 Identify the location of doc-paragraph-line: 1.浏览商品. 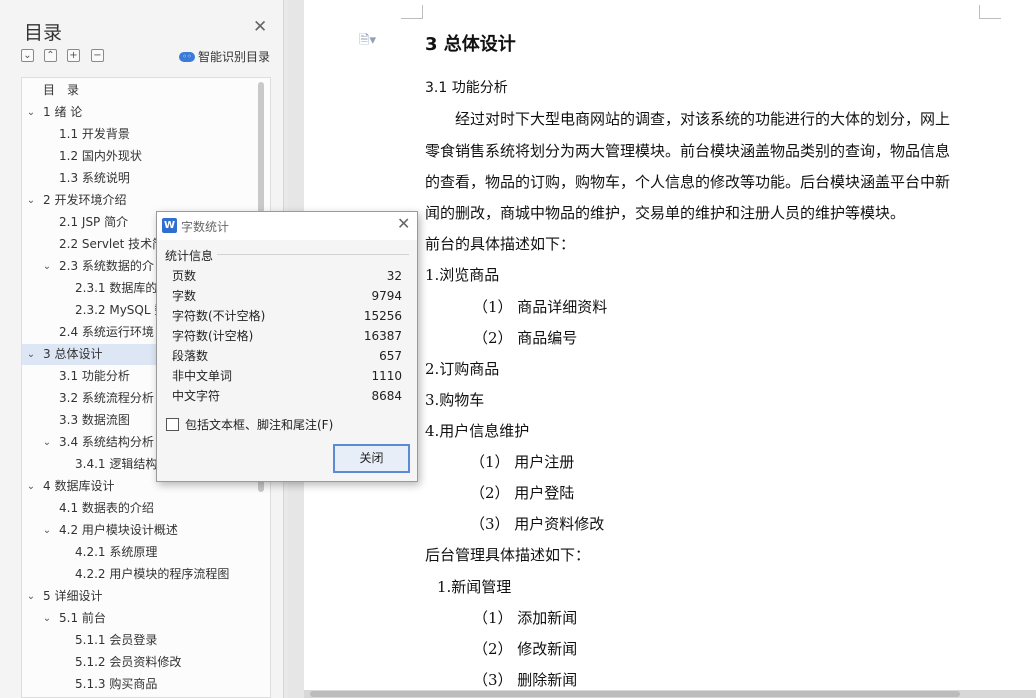
(462, 275).